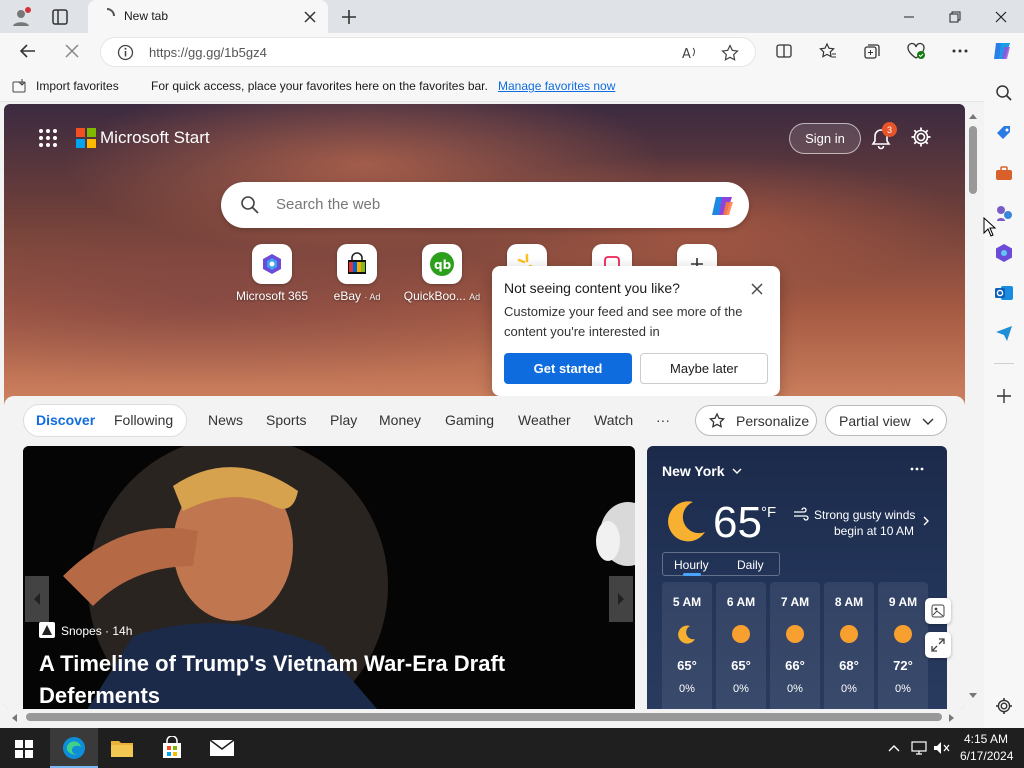 This screenshot has height=768, width=1024. Describe the element at coordinates (1004, 253) in the screenshot. I see `sidebar-microsoft-365-icon` at that location.